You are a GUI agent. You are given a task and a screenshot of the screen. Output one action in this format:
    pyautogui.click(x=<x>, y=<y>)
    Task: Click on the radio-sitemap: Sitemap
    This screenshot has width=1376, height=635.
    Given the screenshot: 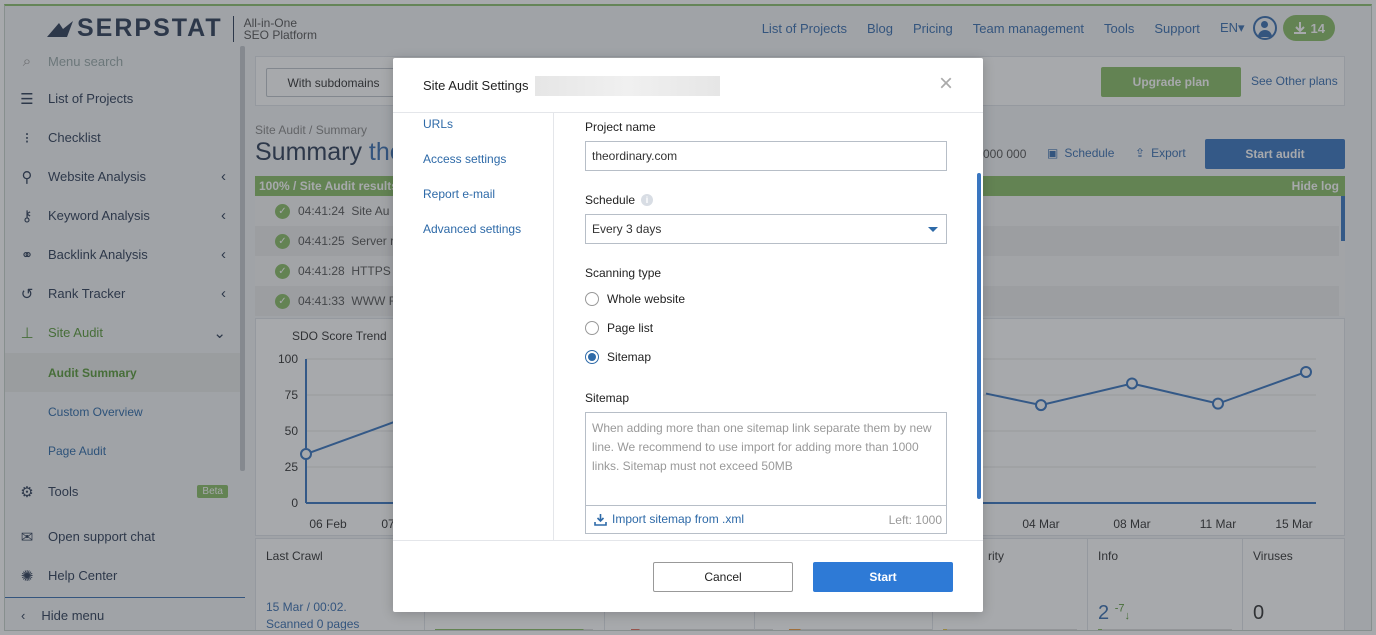 What is the action you would take?
    pyautogui.click(x=618, y=357)
    